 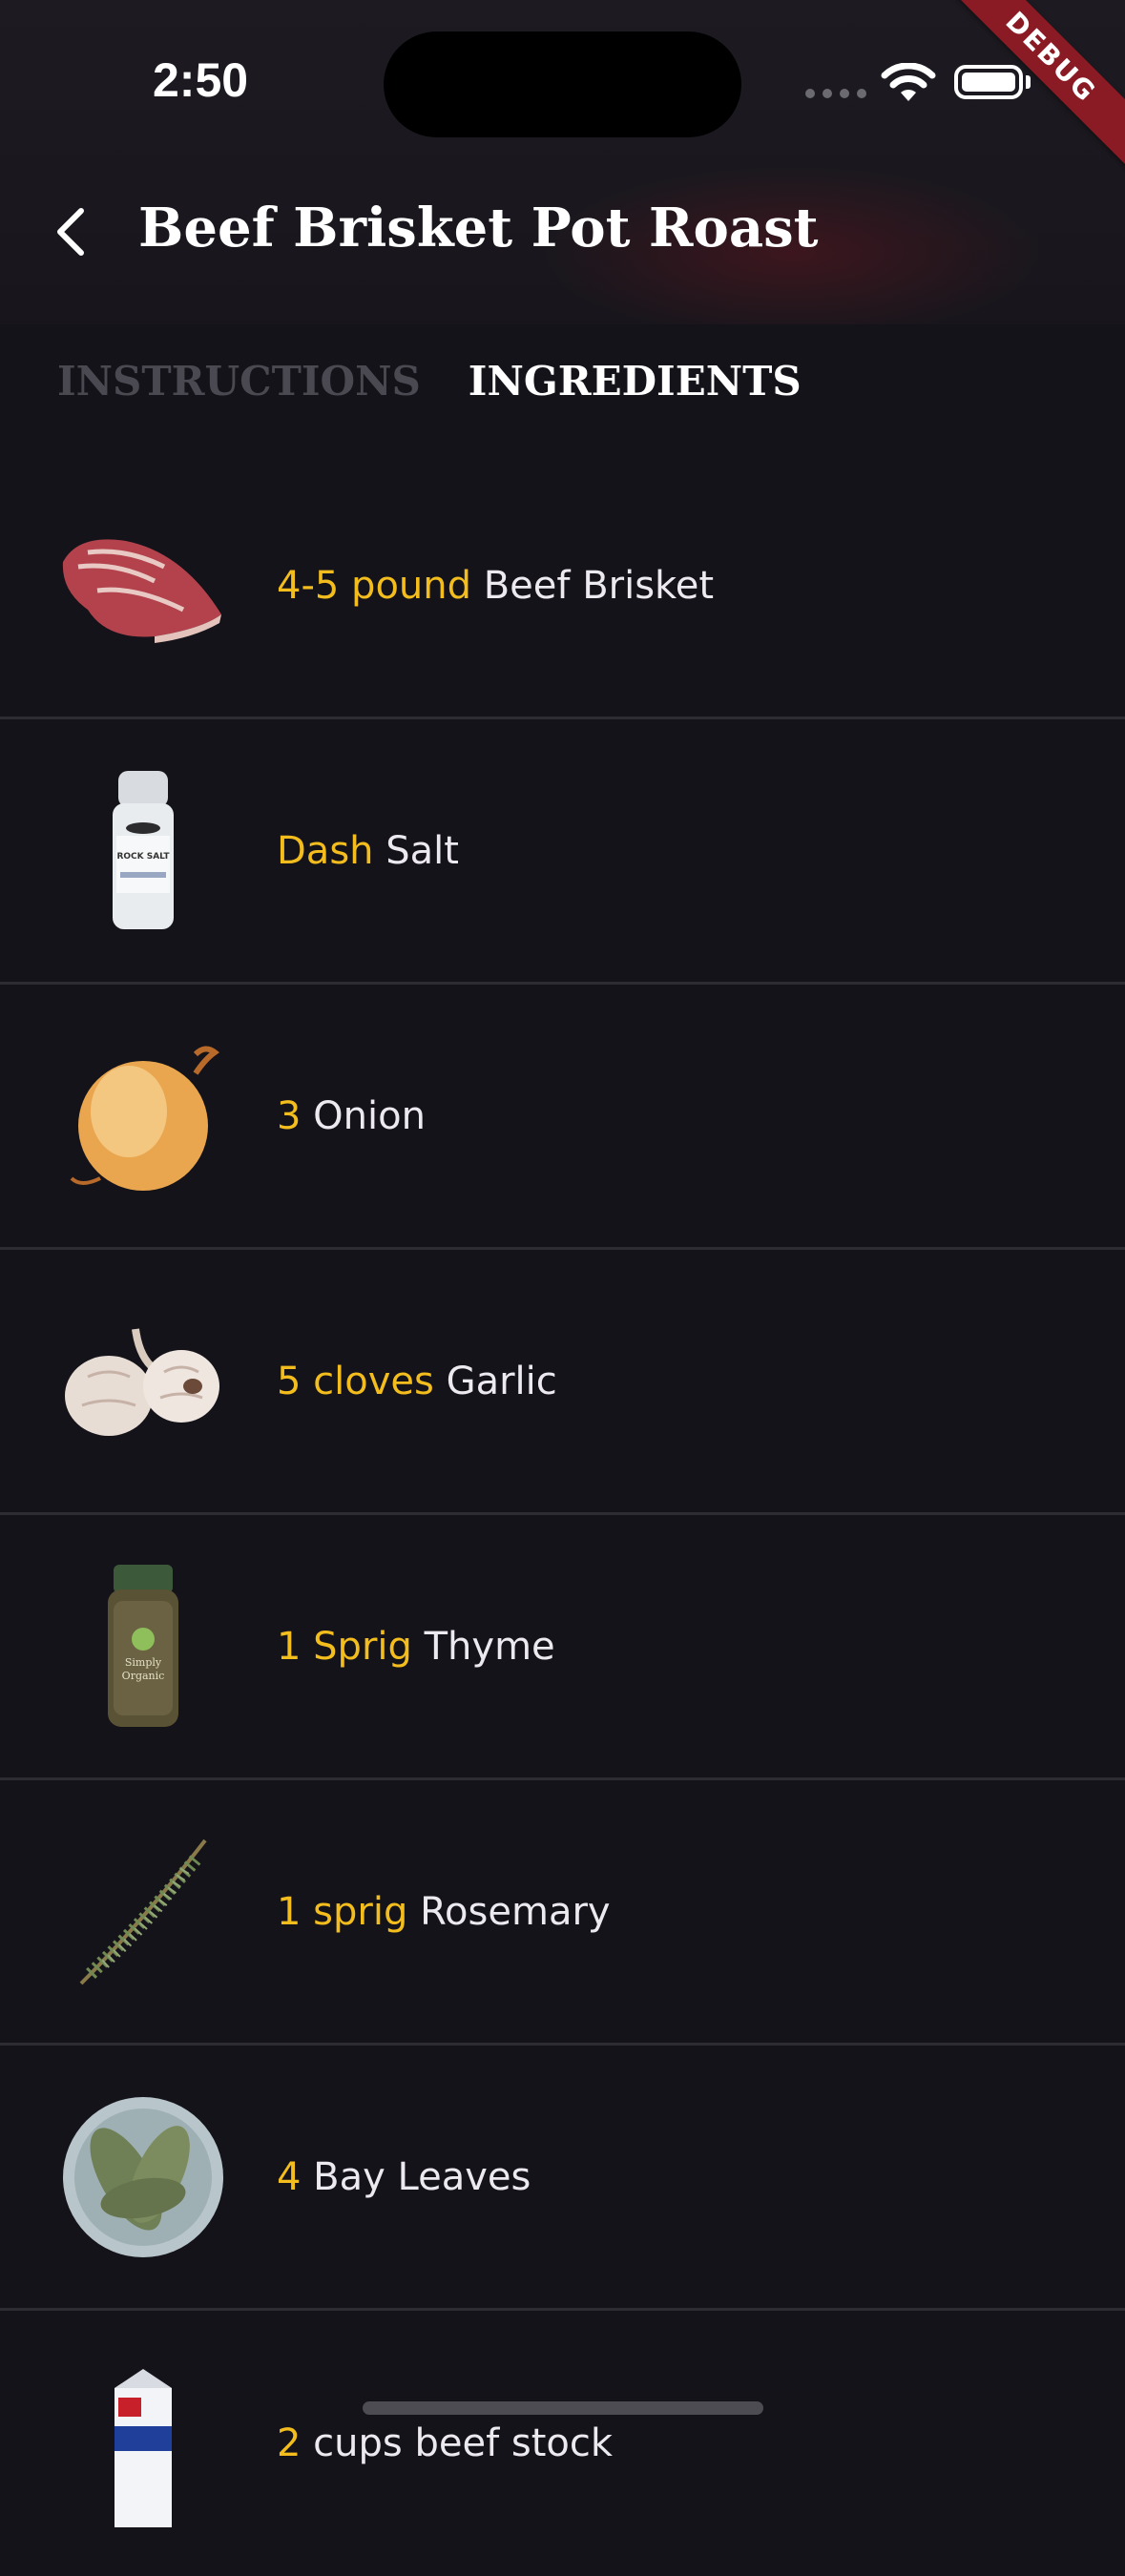 I want to click on svg-text: Simply, so click(x=143, y=1662).